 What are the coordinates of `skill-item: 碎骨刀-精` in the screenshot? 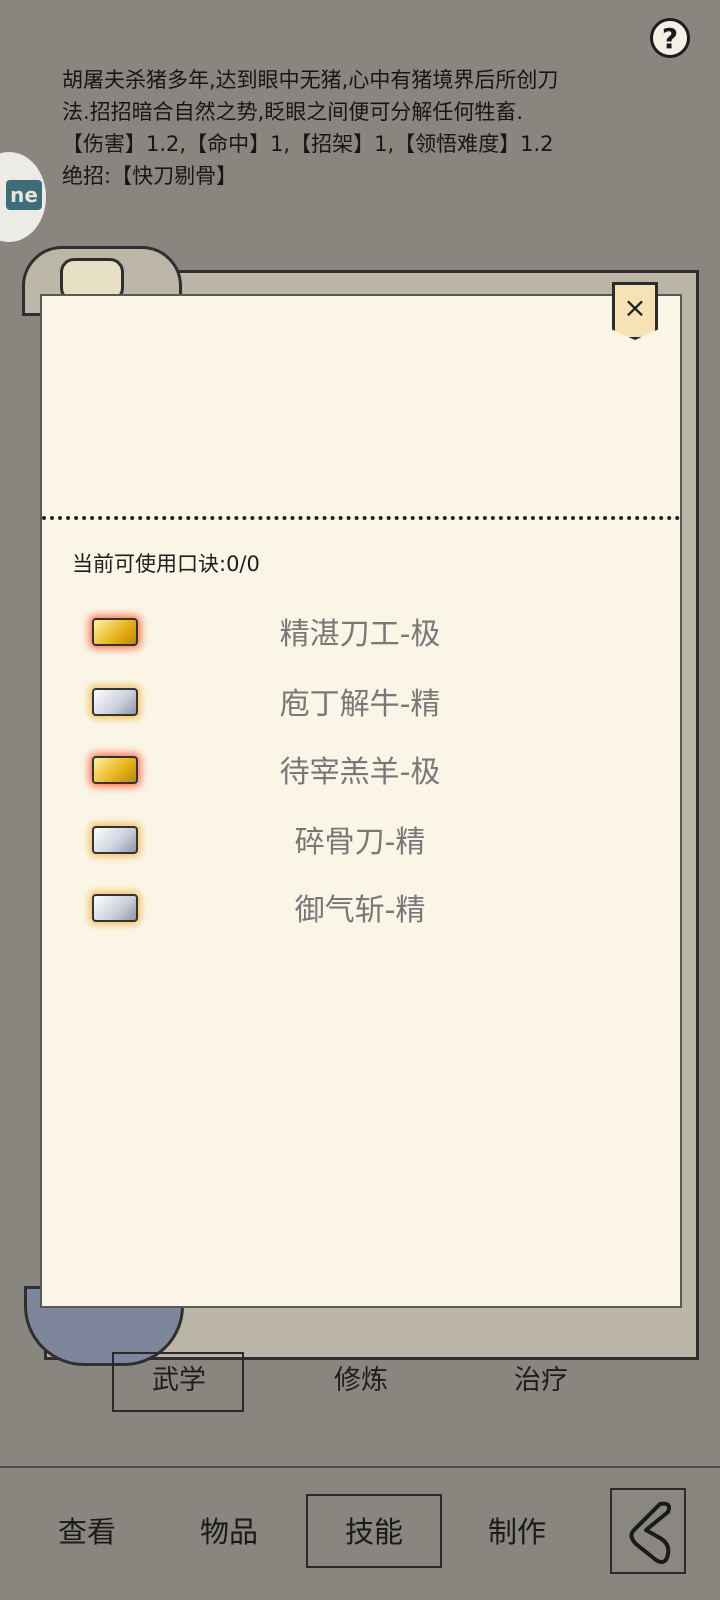 It's located at (380, 843).